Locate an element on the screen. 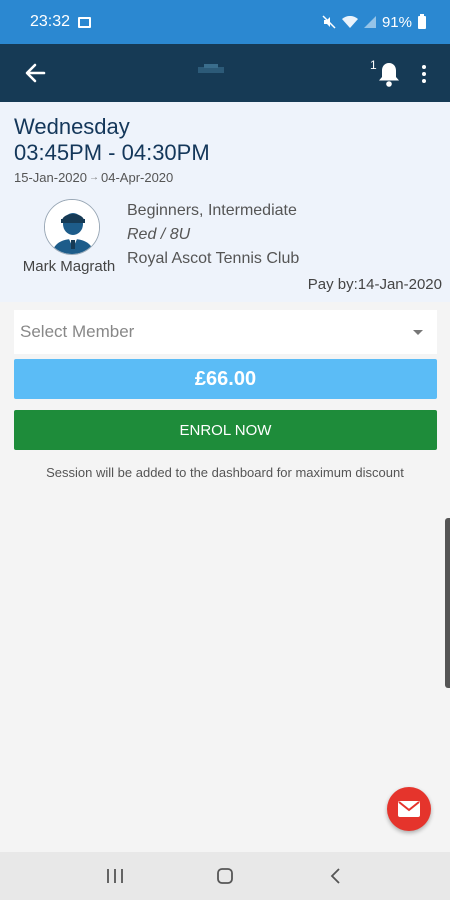 The width and height of the screenshot is (450, 900). recent-apps-button is located at coordinates (115, 876).